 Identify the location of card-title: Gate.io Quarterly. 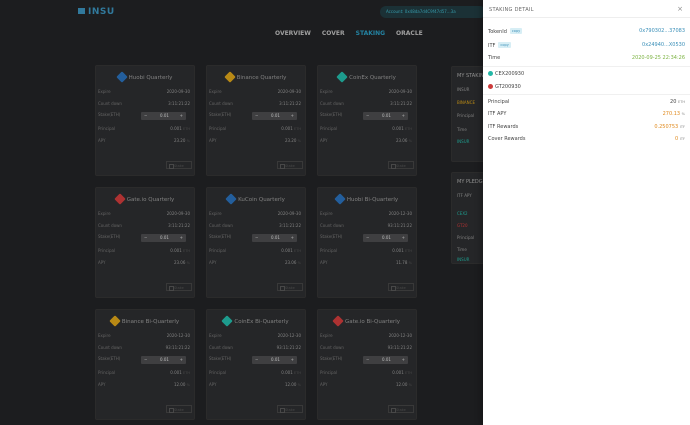
(145, 199).